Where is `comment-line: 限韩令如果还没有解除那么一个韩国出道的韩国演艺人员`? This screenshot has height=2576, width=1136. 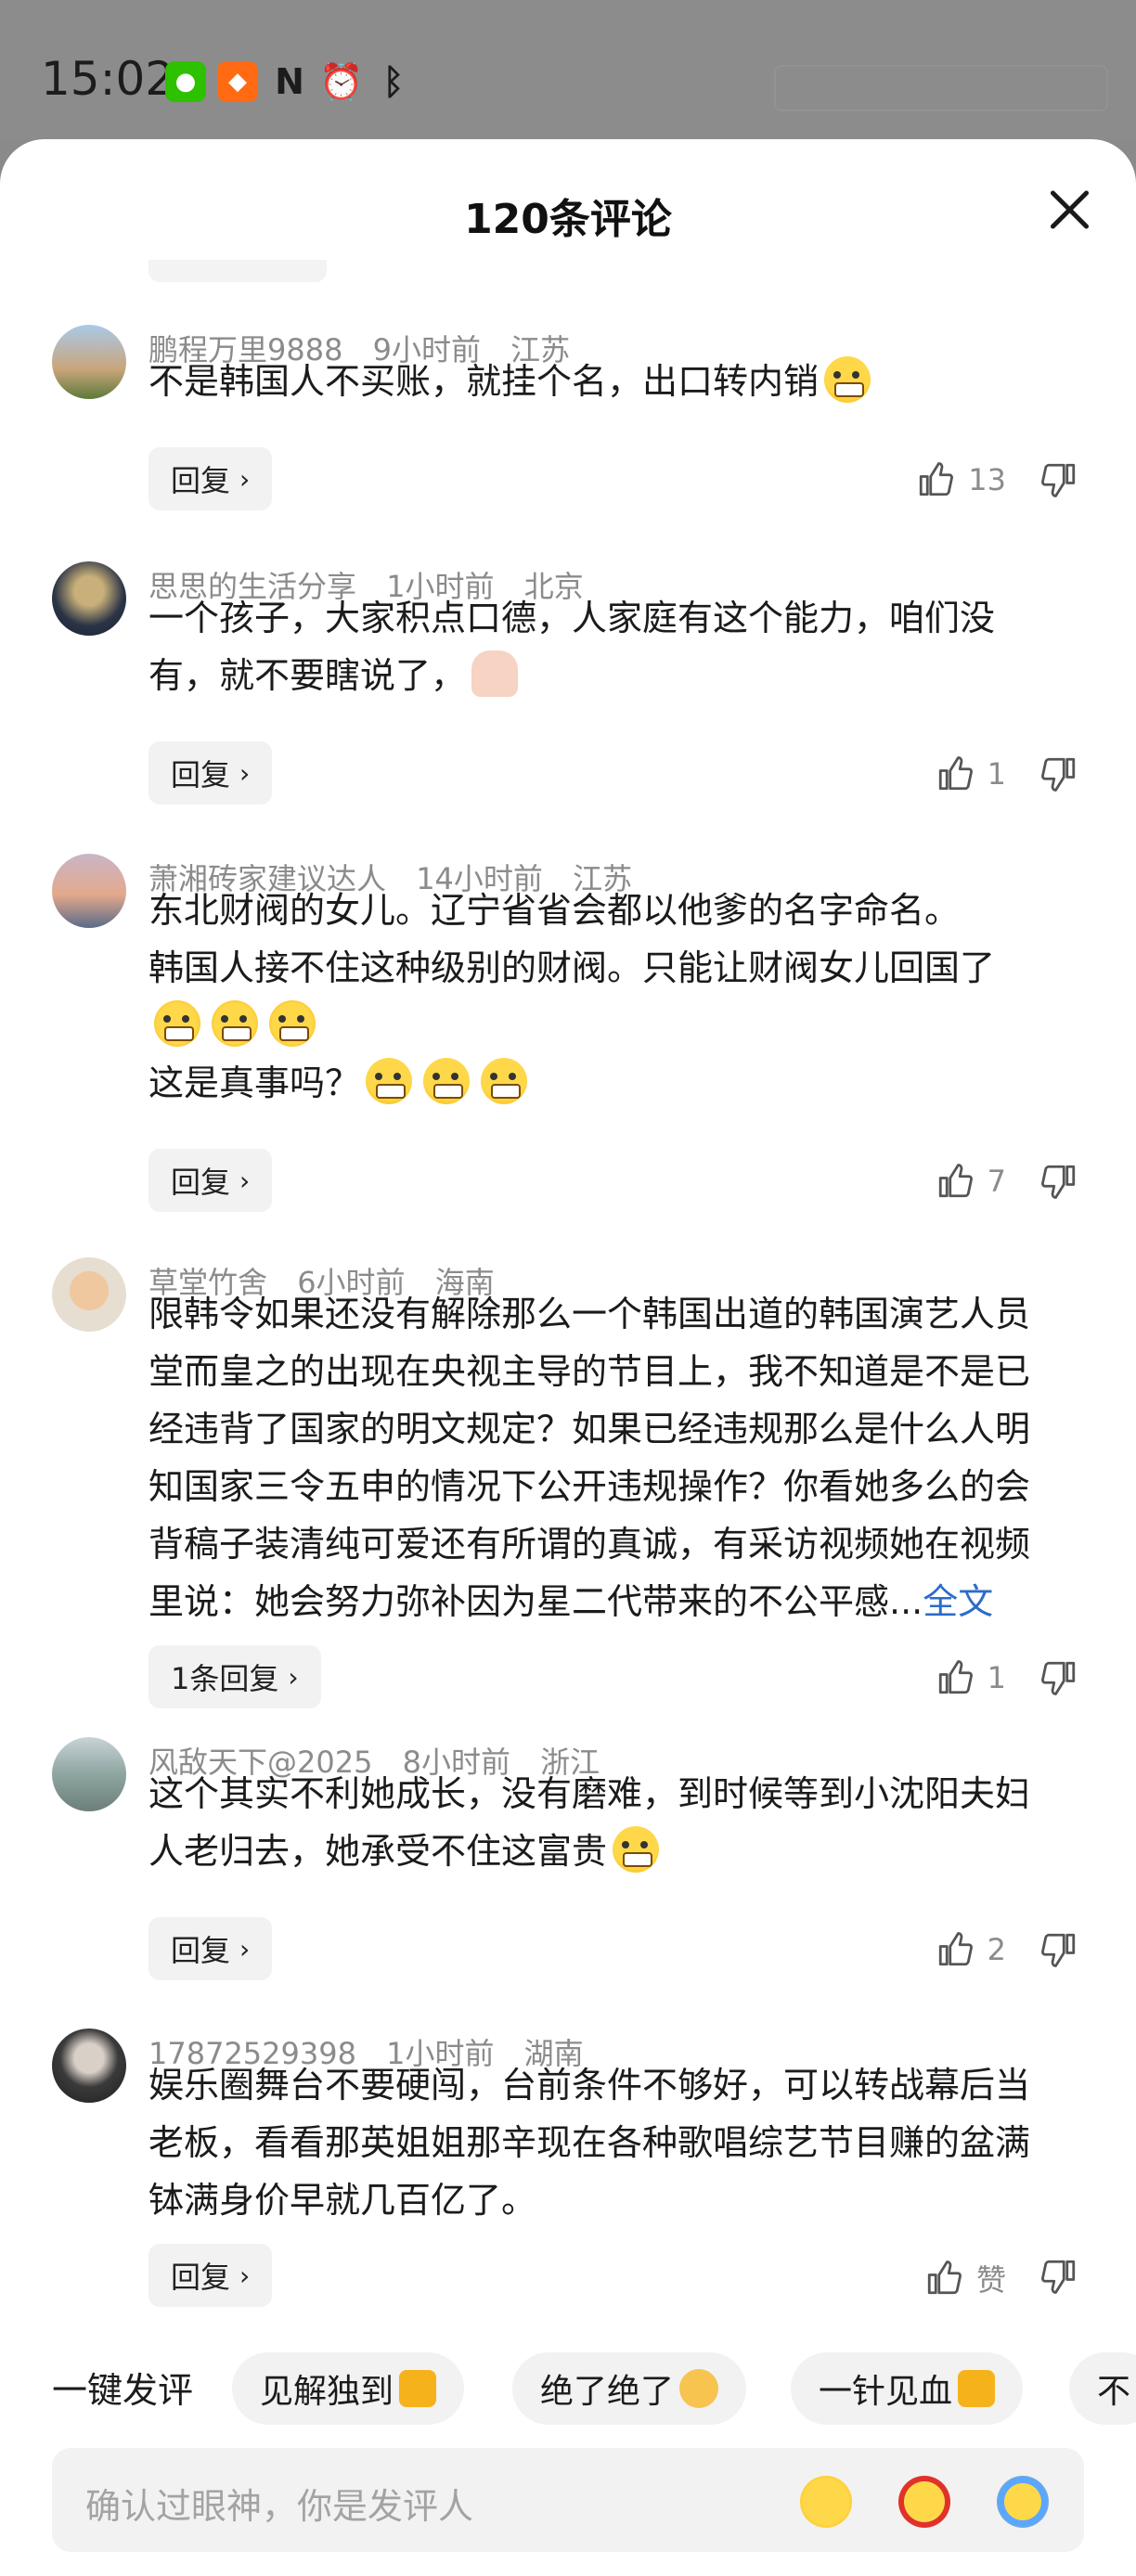 comment-line: 限韩令如果还没有解除那么一个韩国出道的韩国演艺人员 is located at coordinates (589, 1314).